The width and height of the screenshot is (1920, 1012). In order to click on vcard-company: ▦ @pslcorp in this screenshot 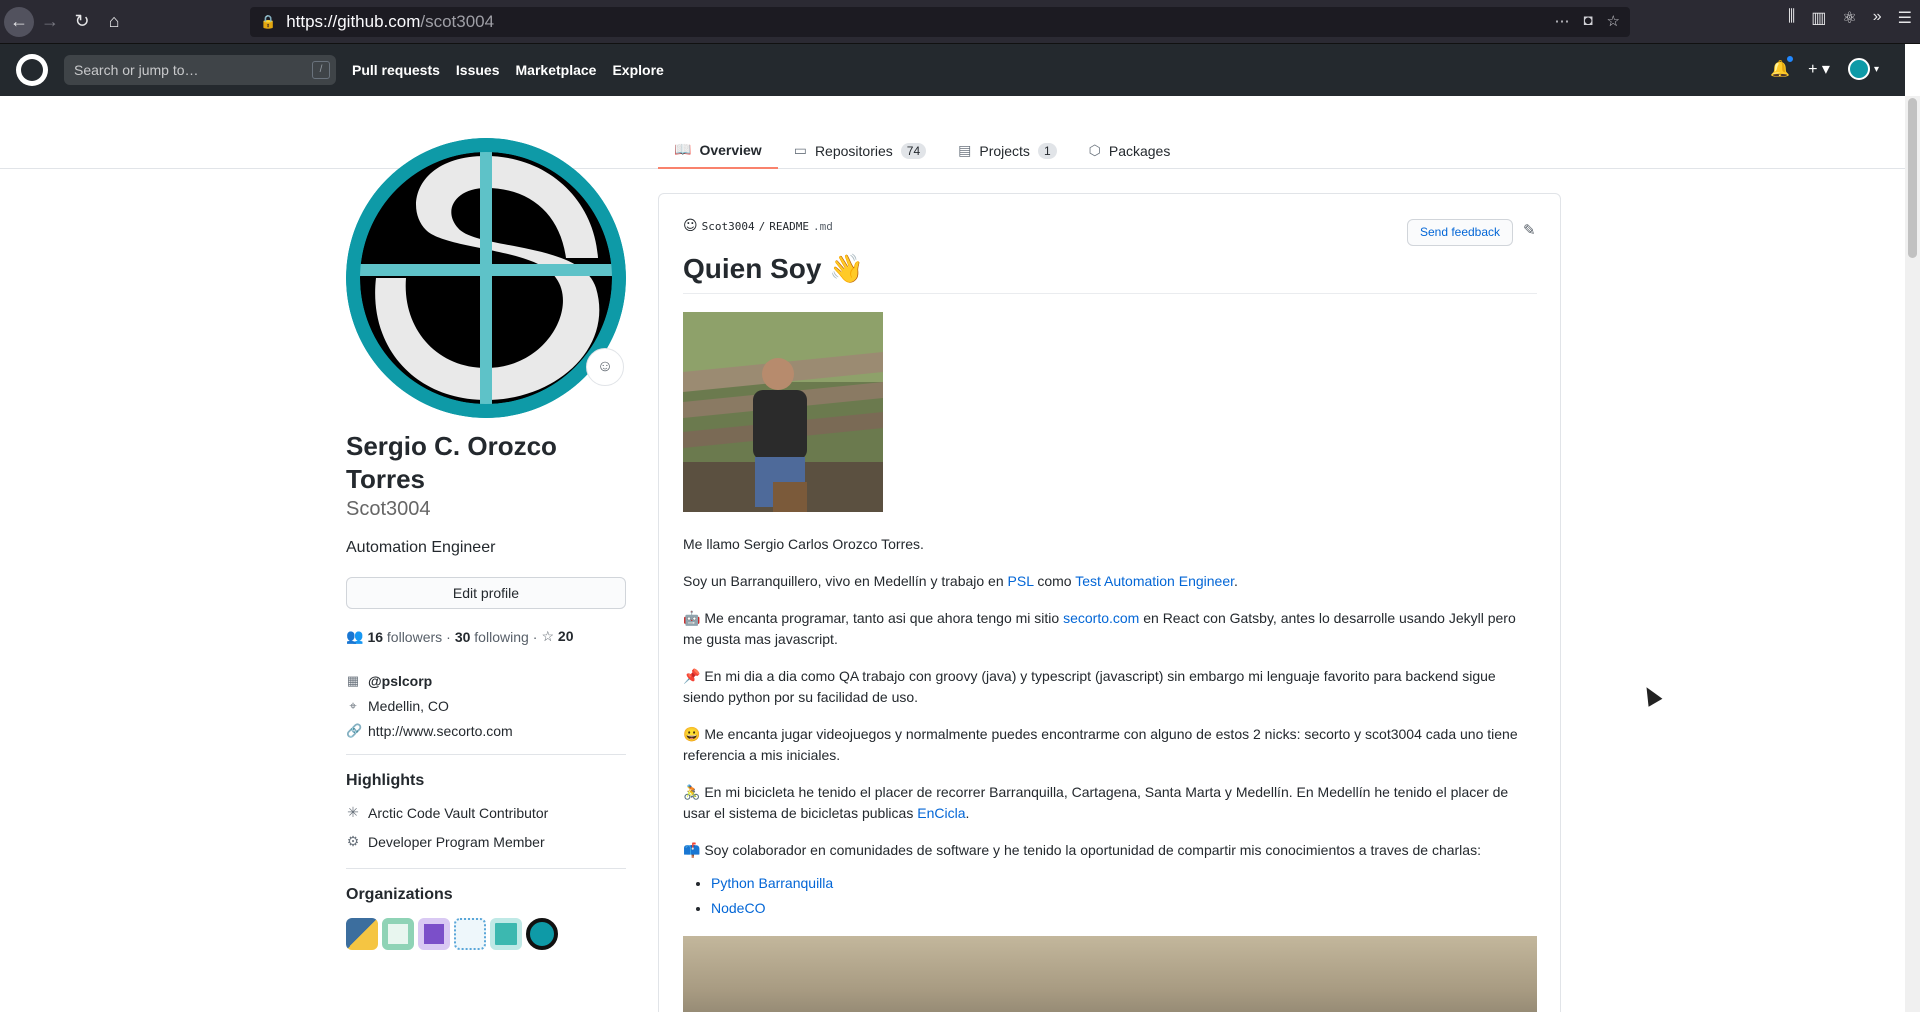, I will do `click(429, 680)`.